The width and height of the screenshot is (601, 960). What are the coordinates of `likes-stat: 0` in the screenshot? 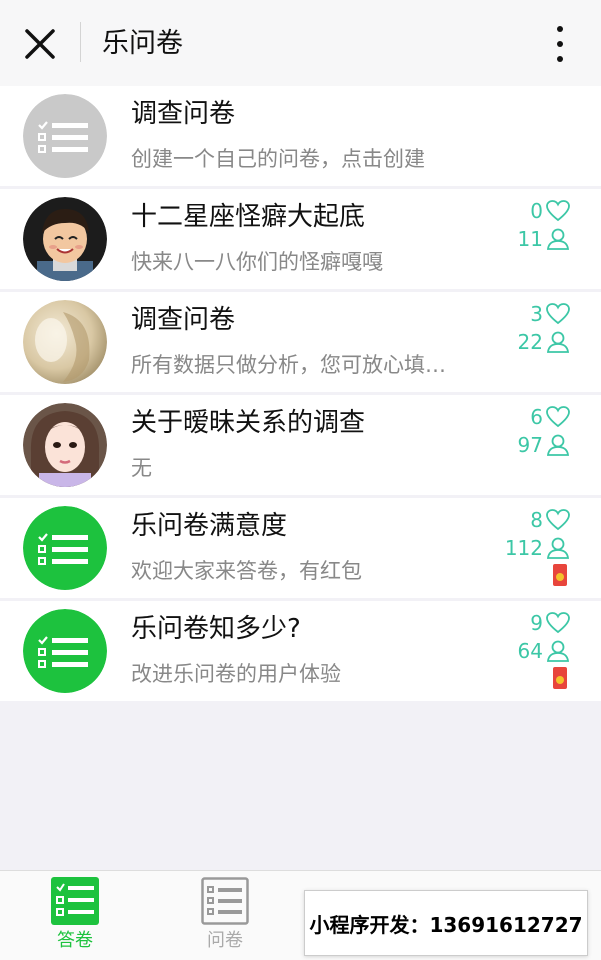 It's located at (550, 211).